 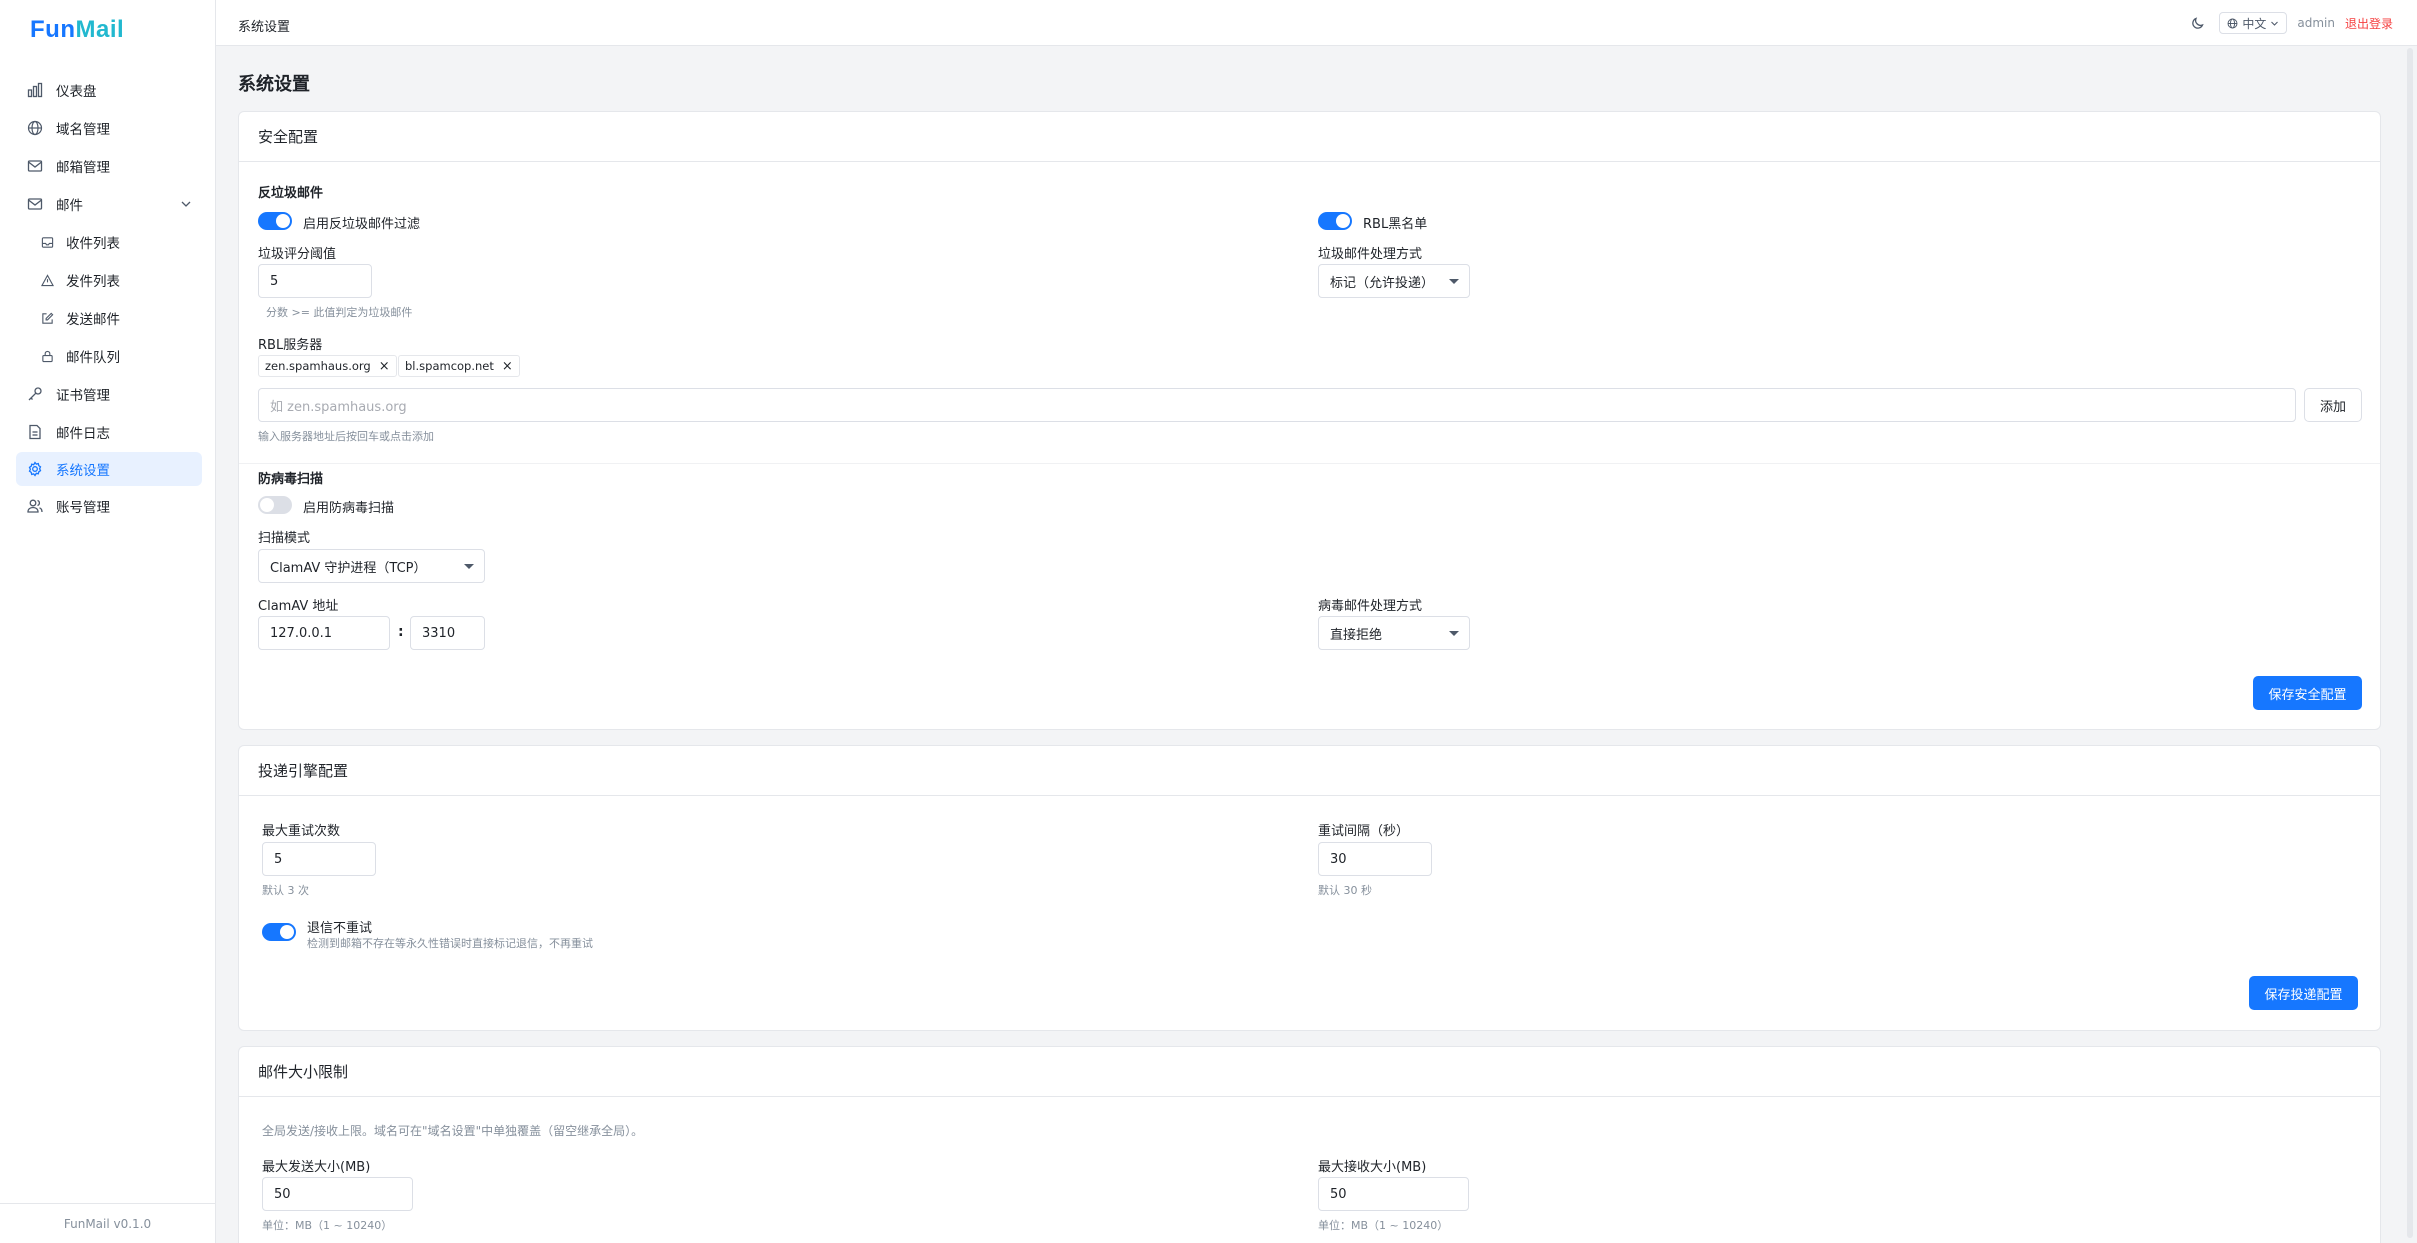 What do you see at coordinates (93, 282) in the screenshot?
I see `sidebar-item-label: 发件列表` at bounding box center [93, 282].